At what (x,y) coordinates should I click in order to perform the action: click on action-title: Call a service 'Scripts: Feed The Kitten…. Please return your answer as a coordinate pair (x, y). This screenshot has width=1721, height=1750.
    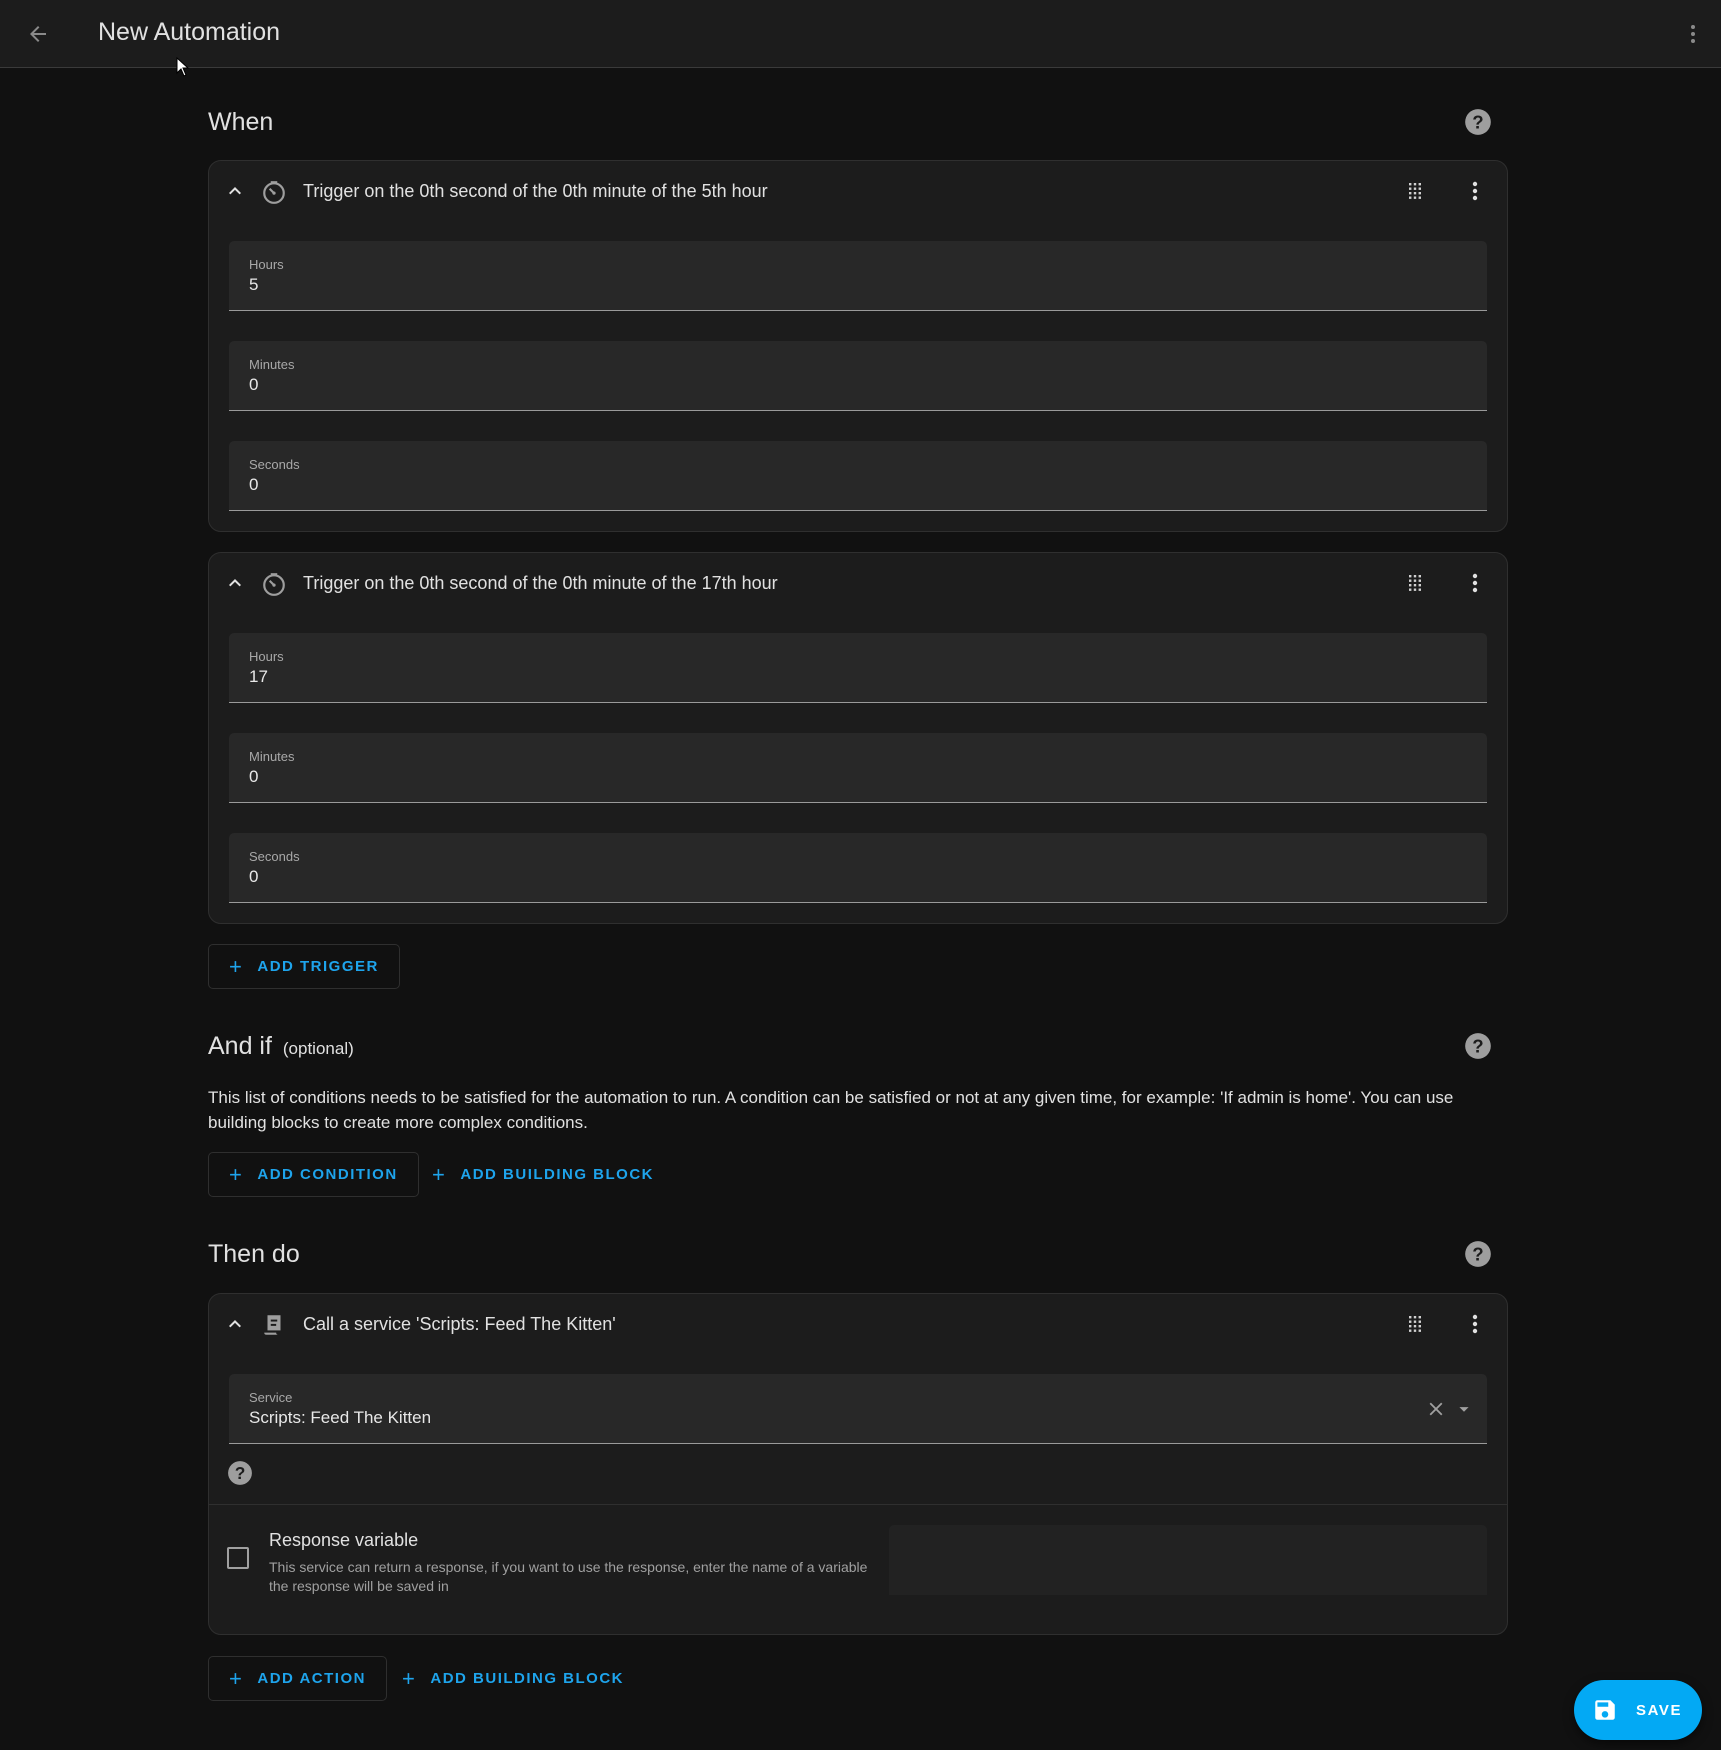
    Looking at the image, I should click on (459, 1324).